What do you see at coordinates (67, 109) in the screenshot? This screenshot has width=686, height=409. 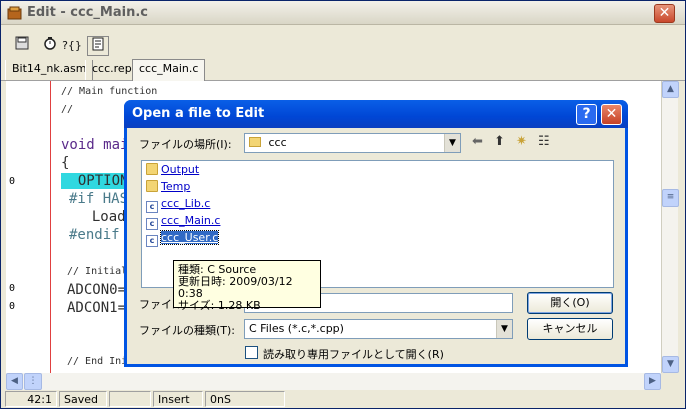 I see `code-line: //` at bounding box center [67, 109].